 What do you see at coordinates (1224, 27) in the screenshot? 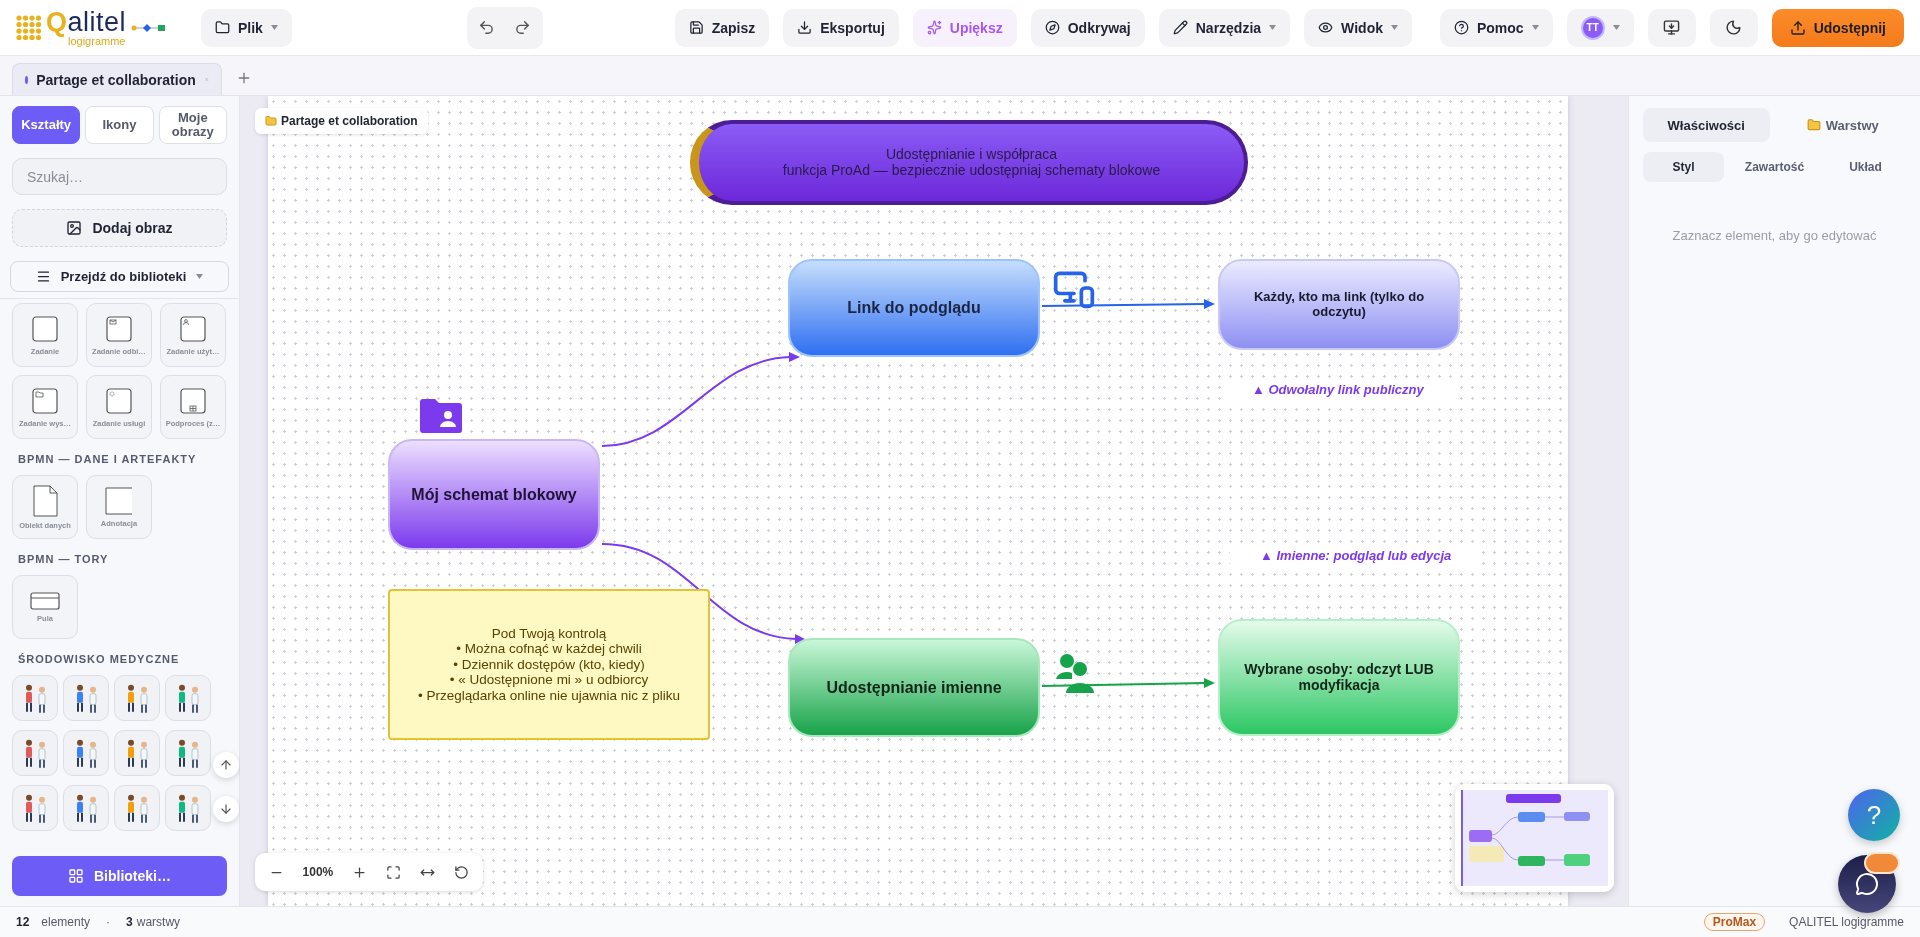
I see `toolbar-button: Narzędzia` at bounding box center [1224, 27].